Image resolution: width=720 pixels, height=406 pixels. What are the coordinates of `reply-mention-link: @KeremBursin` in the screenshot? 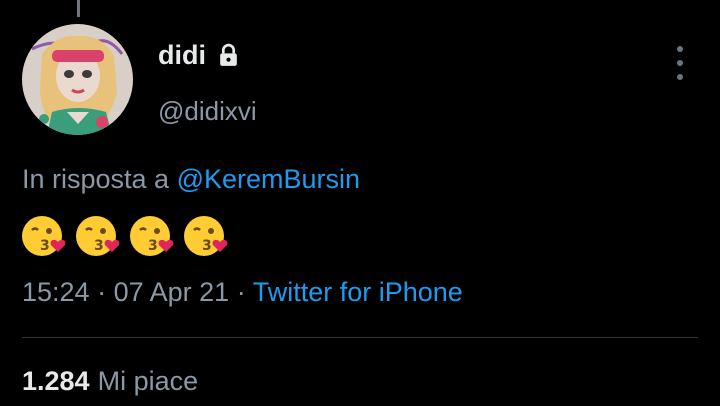 It's located at (268, 179).